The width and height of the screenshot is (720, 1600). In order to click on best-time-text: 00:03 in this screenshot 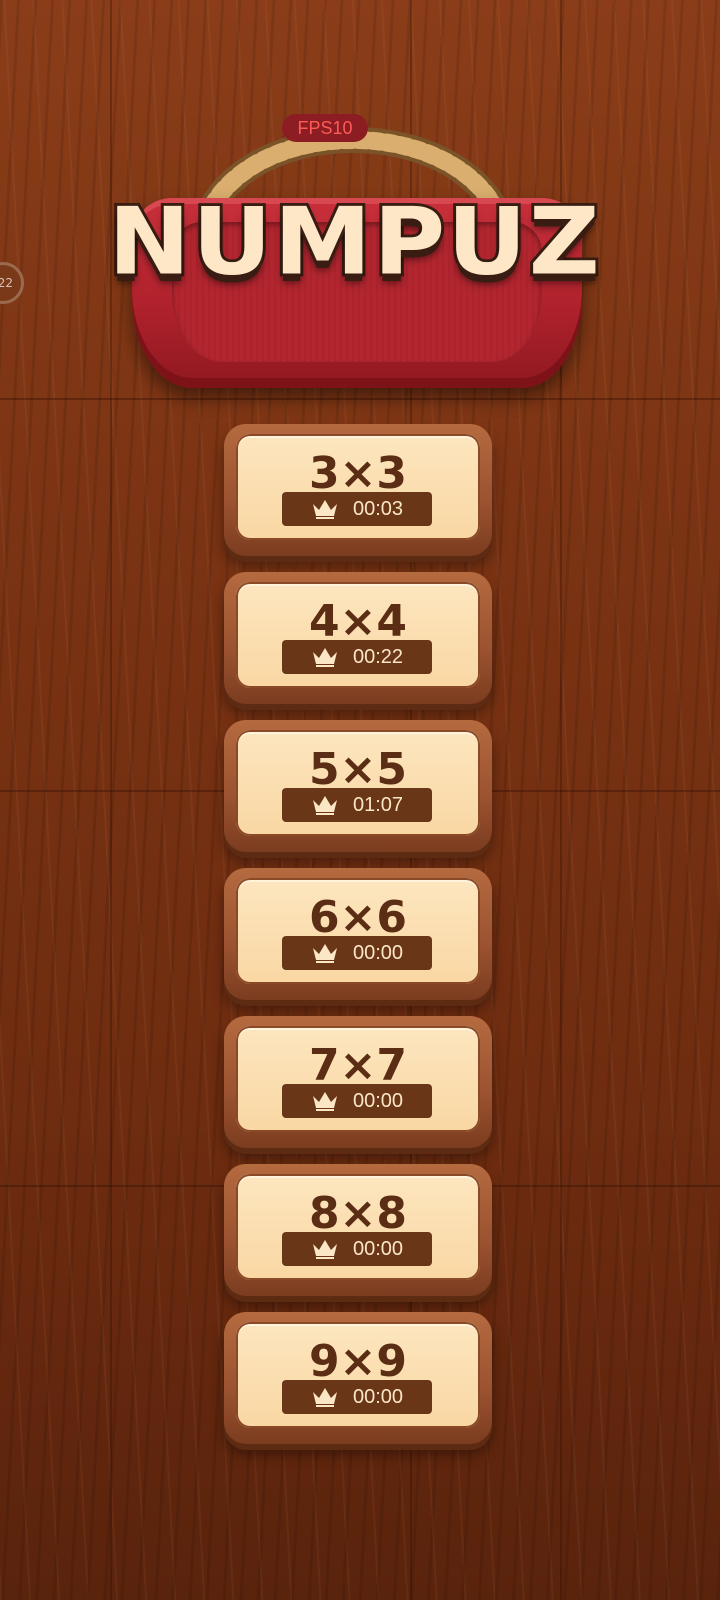, I will do `click(378, 508)`.